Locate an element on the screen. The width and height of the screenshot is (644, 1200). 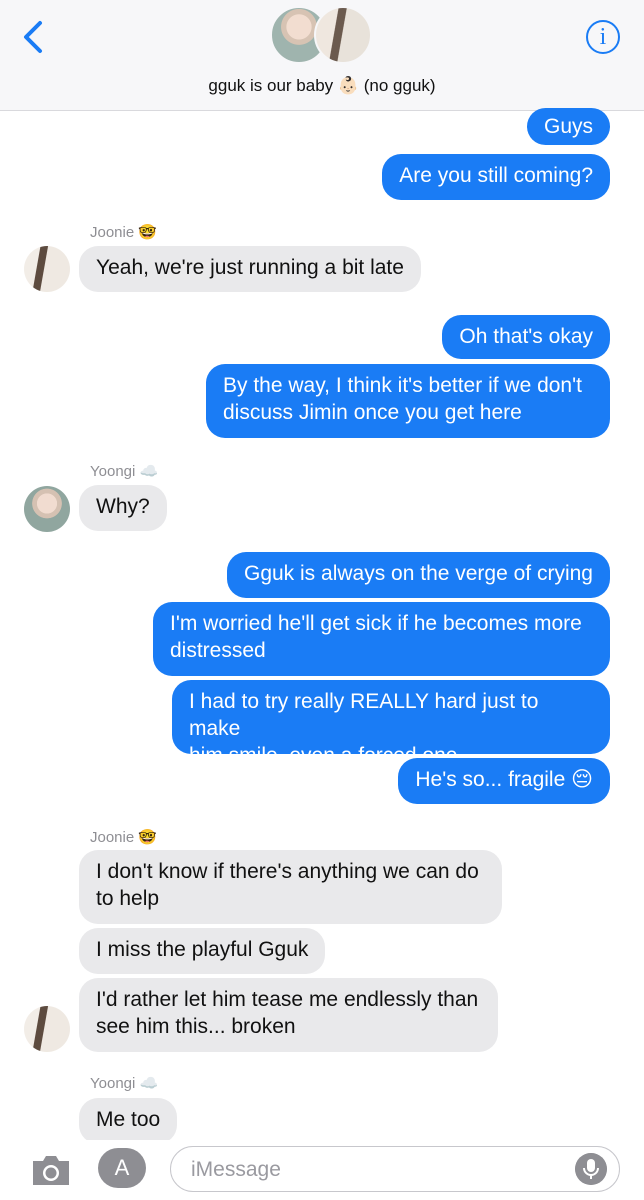
group-name: gguk is our baby 👶🏻 (no gguk) is located at coordinates (322, 86).